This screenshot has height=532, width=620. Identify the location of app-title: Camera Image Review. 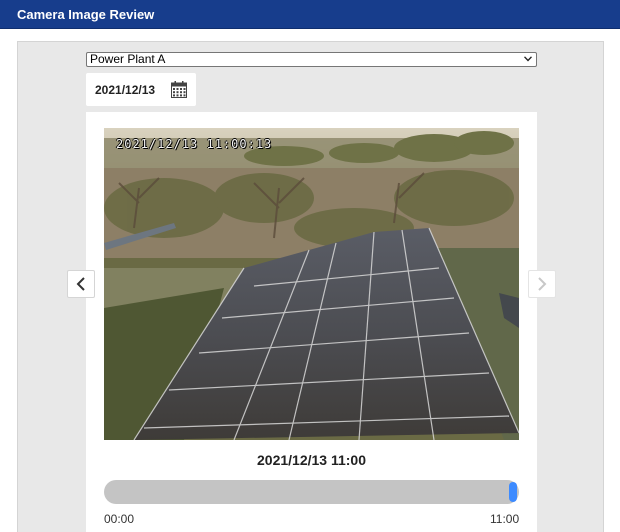
(86, 14).